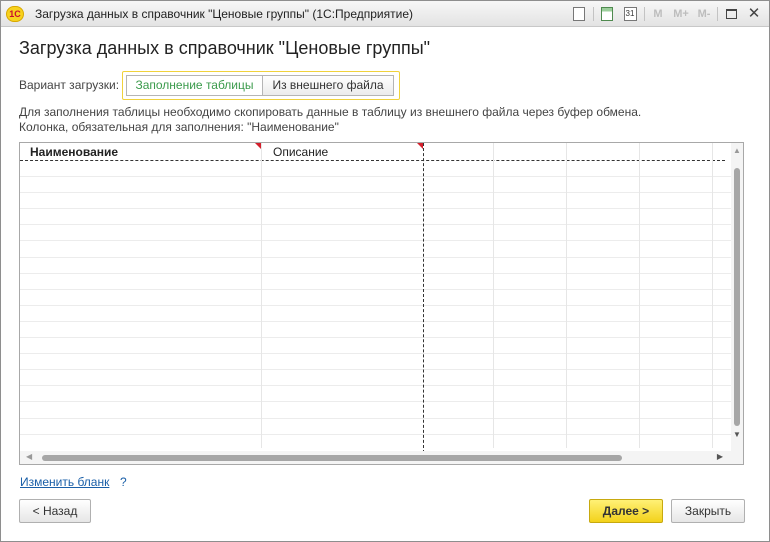  I want to click on calculator-icon, so click(607, 14).